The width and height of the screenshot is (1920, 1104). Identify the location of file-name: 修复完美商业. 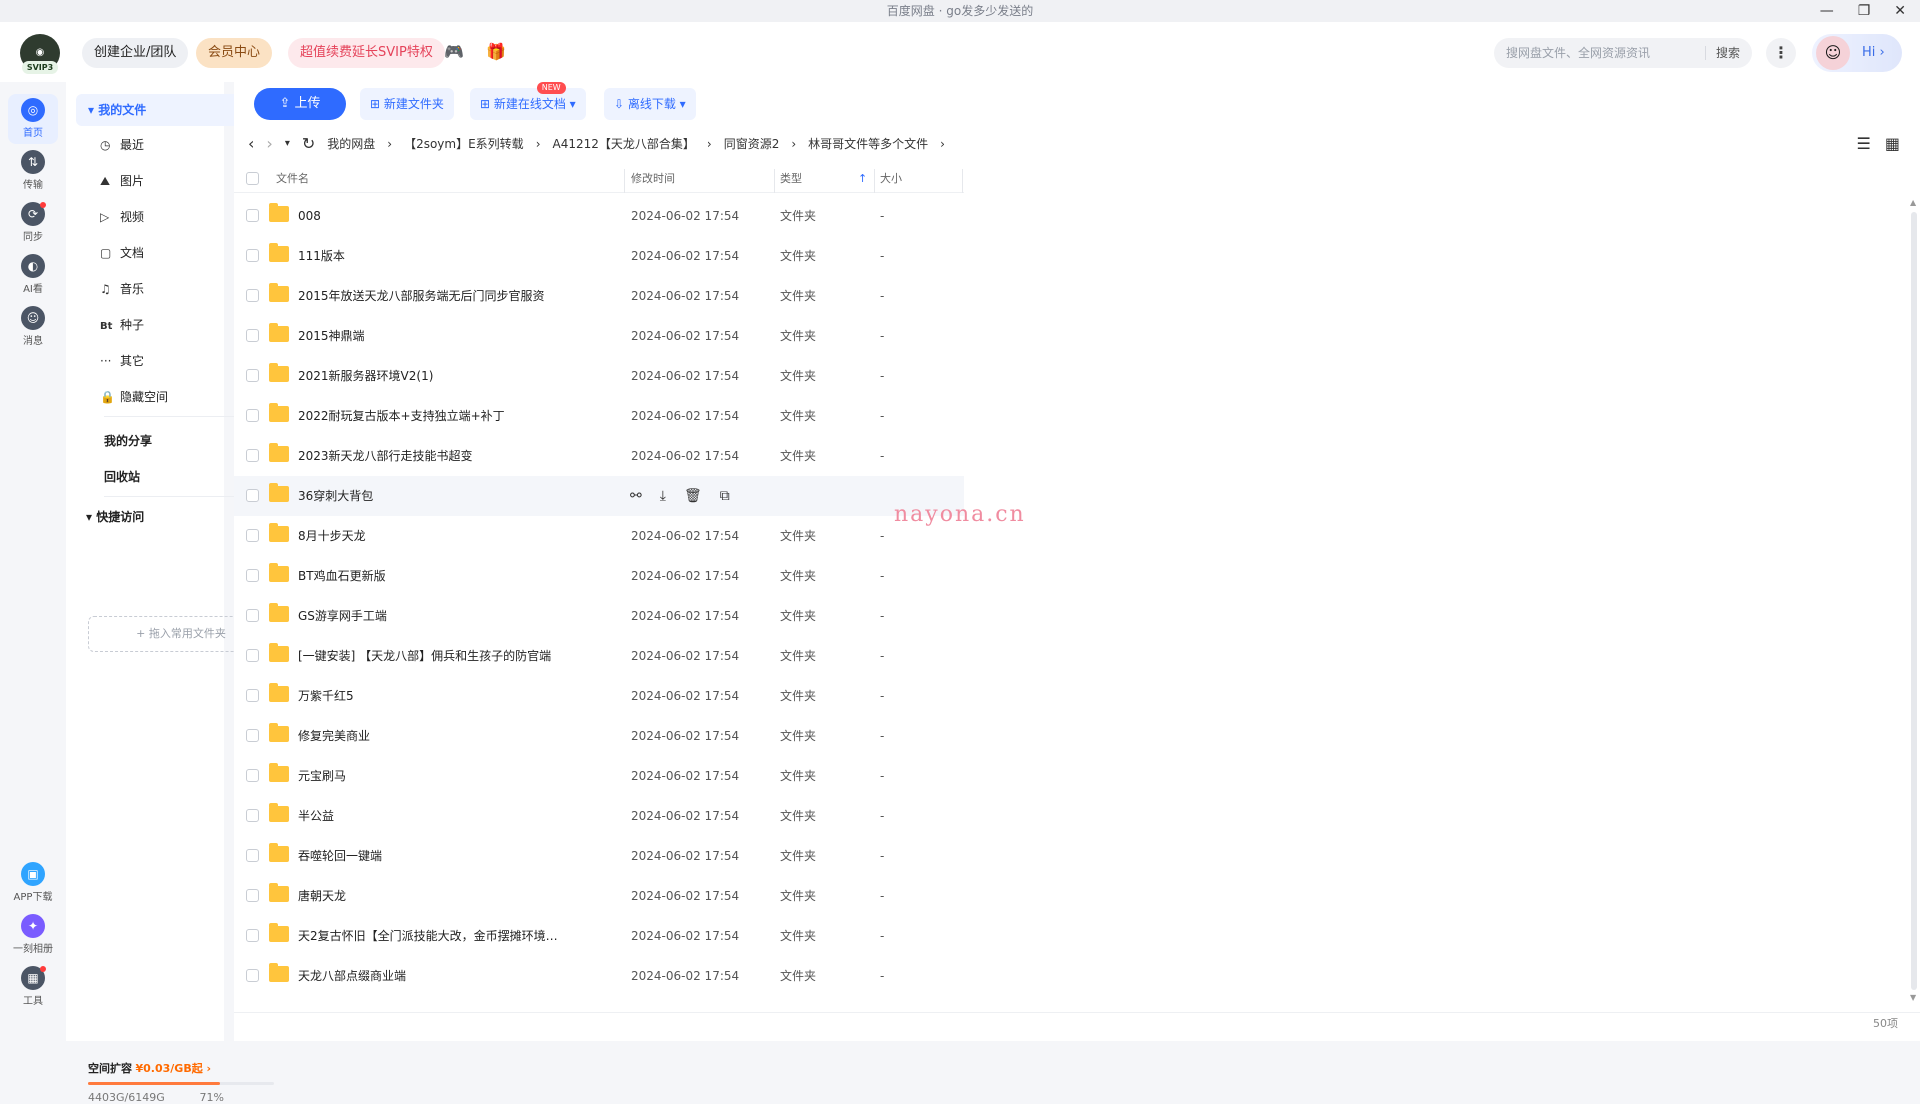
(433, 736).